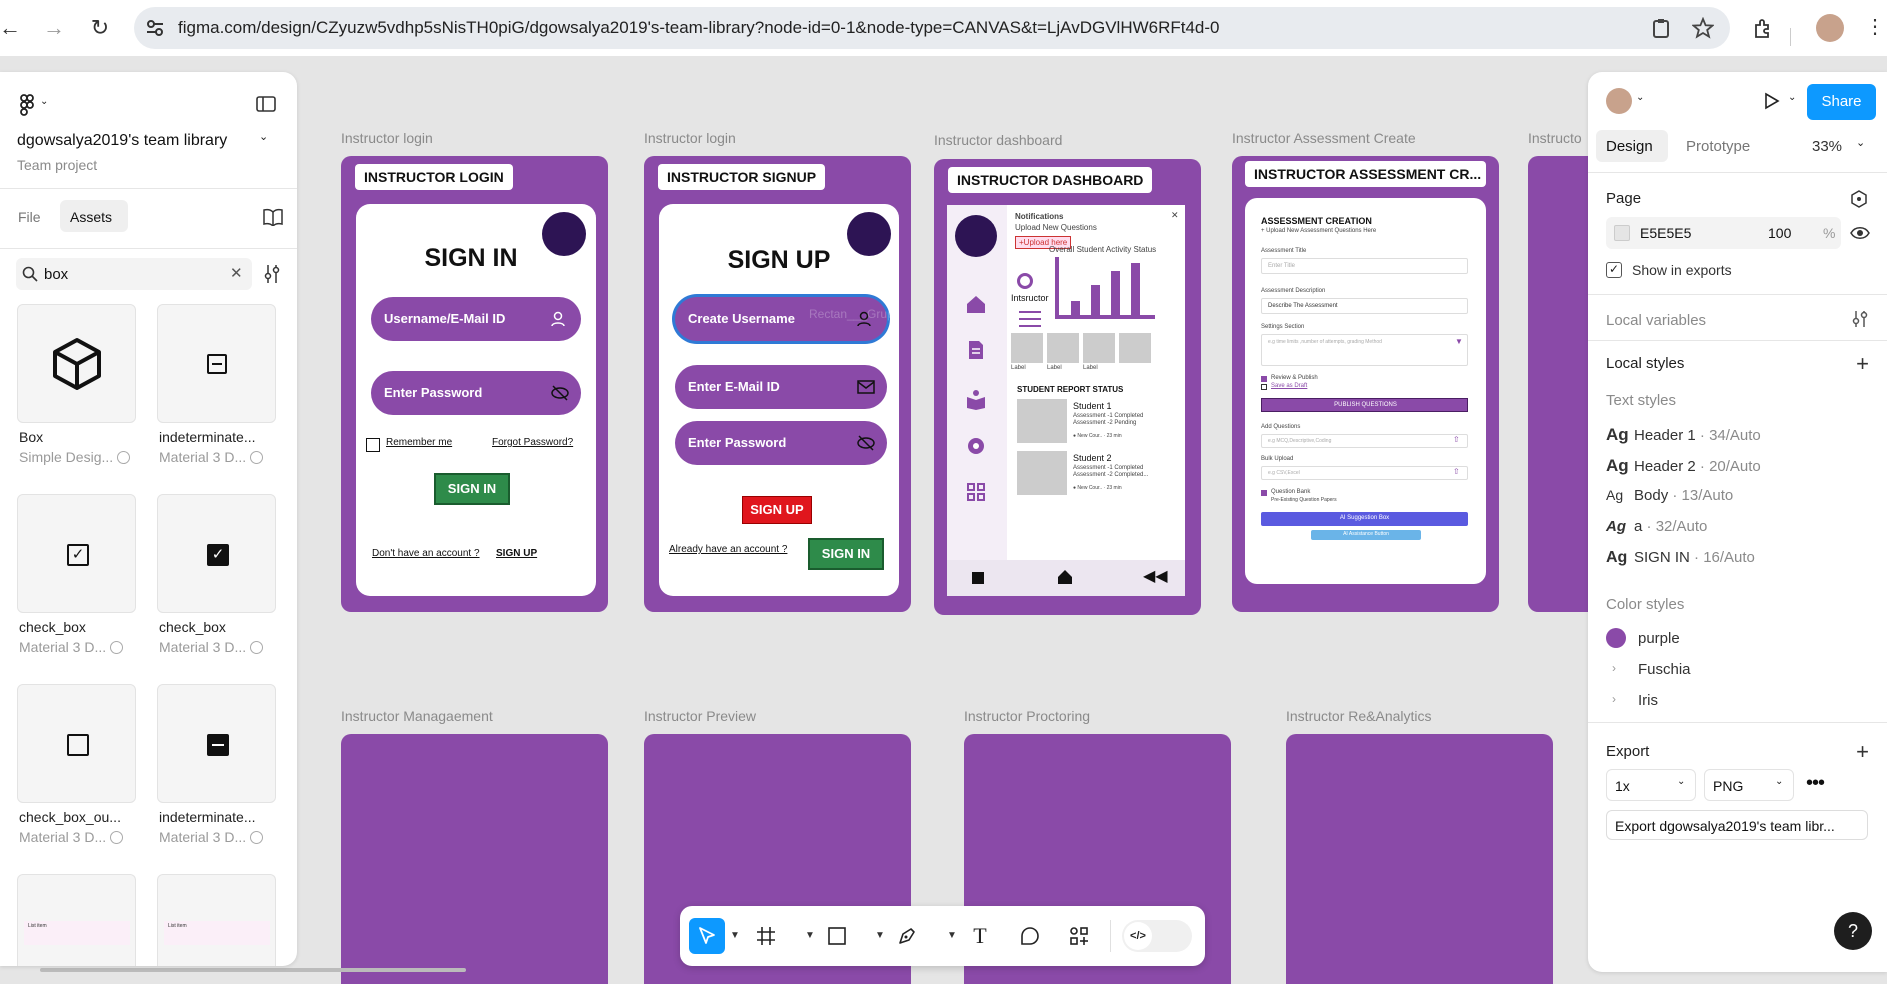 Image resolution: width=1887 pixels, height=984 pixels. Describe the element at coordinates (976, 446) in the screenshot. I see `settings-gear-icon` at that location.